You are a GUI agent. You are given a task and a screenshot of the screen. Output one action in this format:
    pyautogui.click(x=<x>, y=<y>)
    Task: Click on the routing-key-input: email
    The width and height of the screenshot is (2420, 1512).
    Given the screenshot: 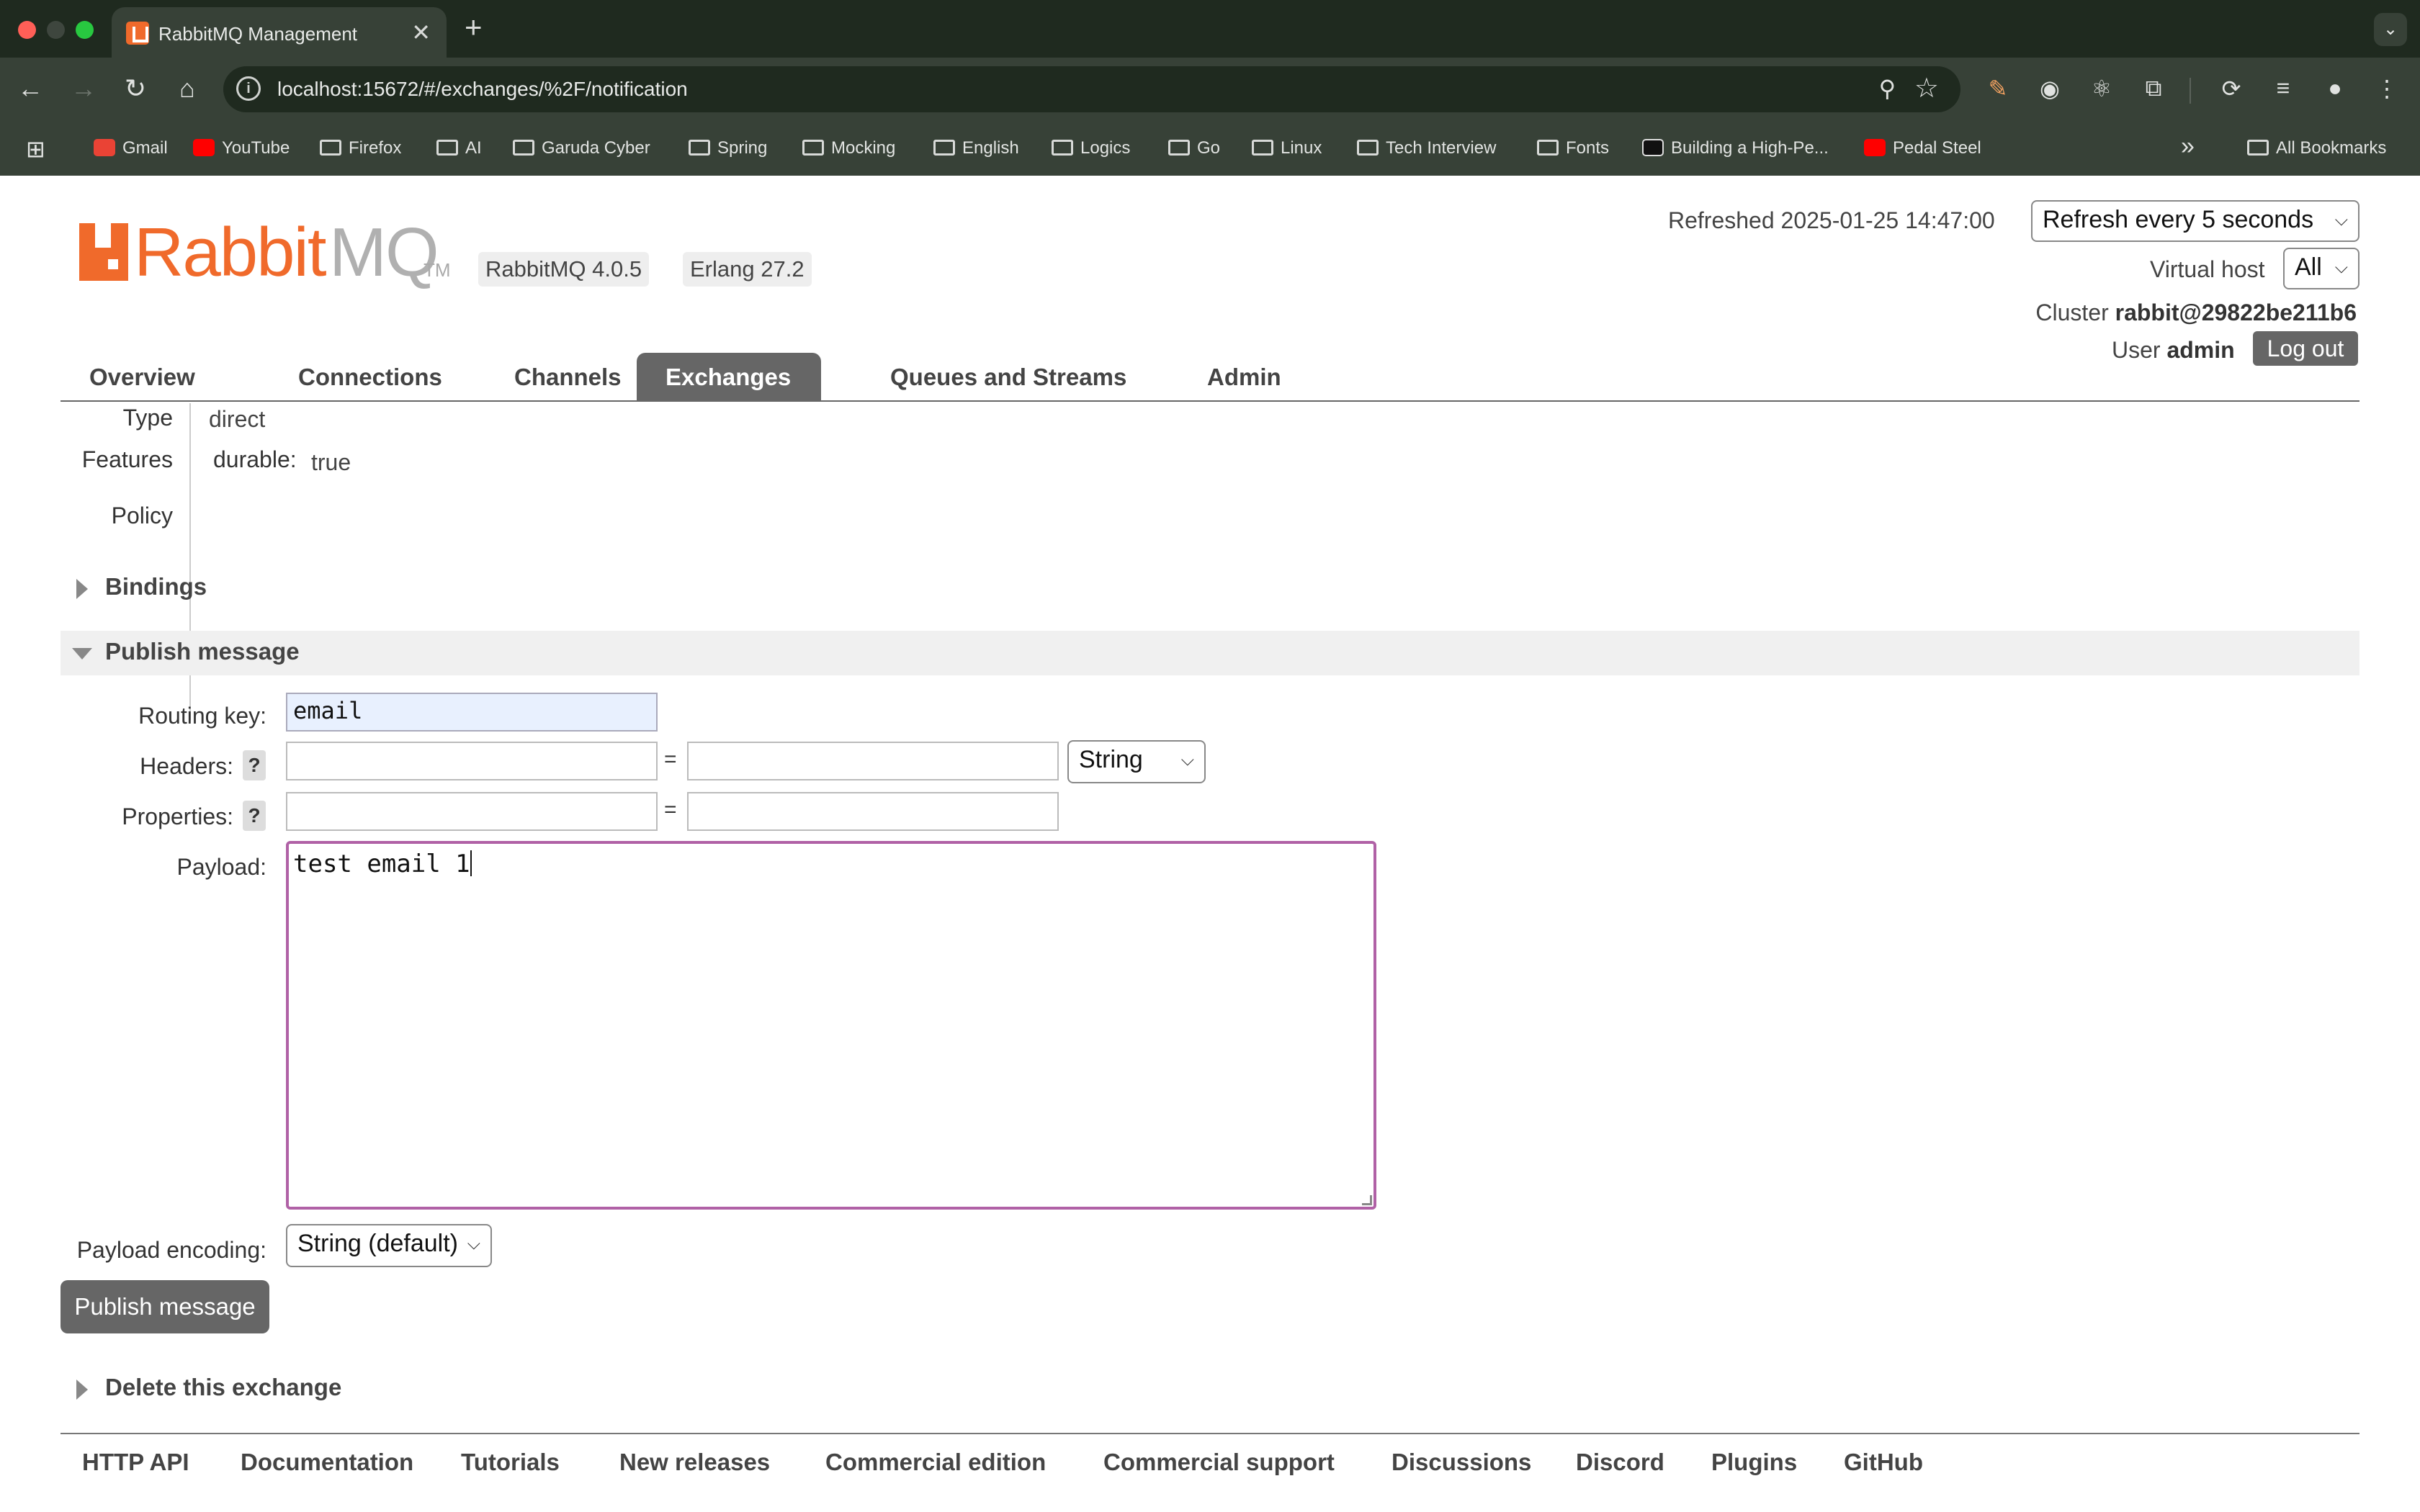 What is the action you would take?
    pyautogui.click(x=472, y=712)
    